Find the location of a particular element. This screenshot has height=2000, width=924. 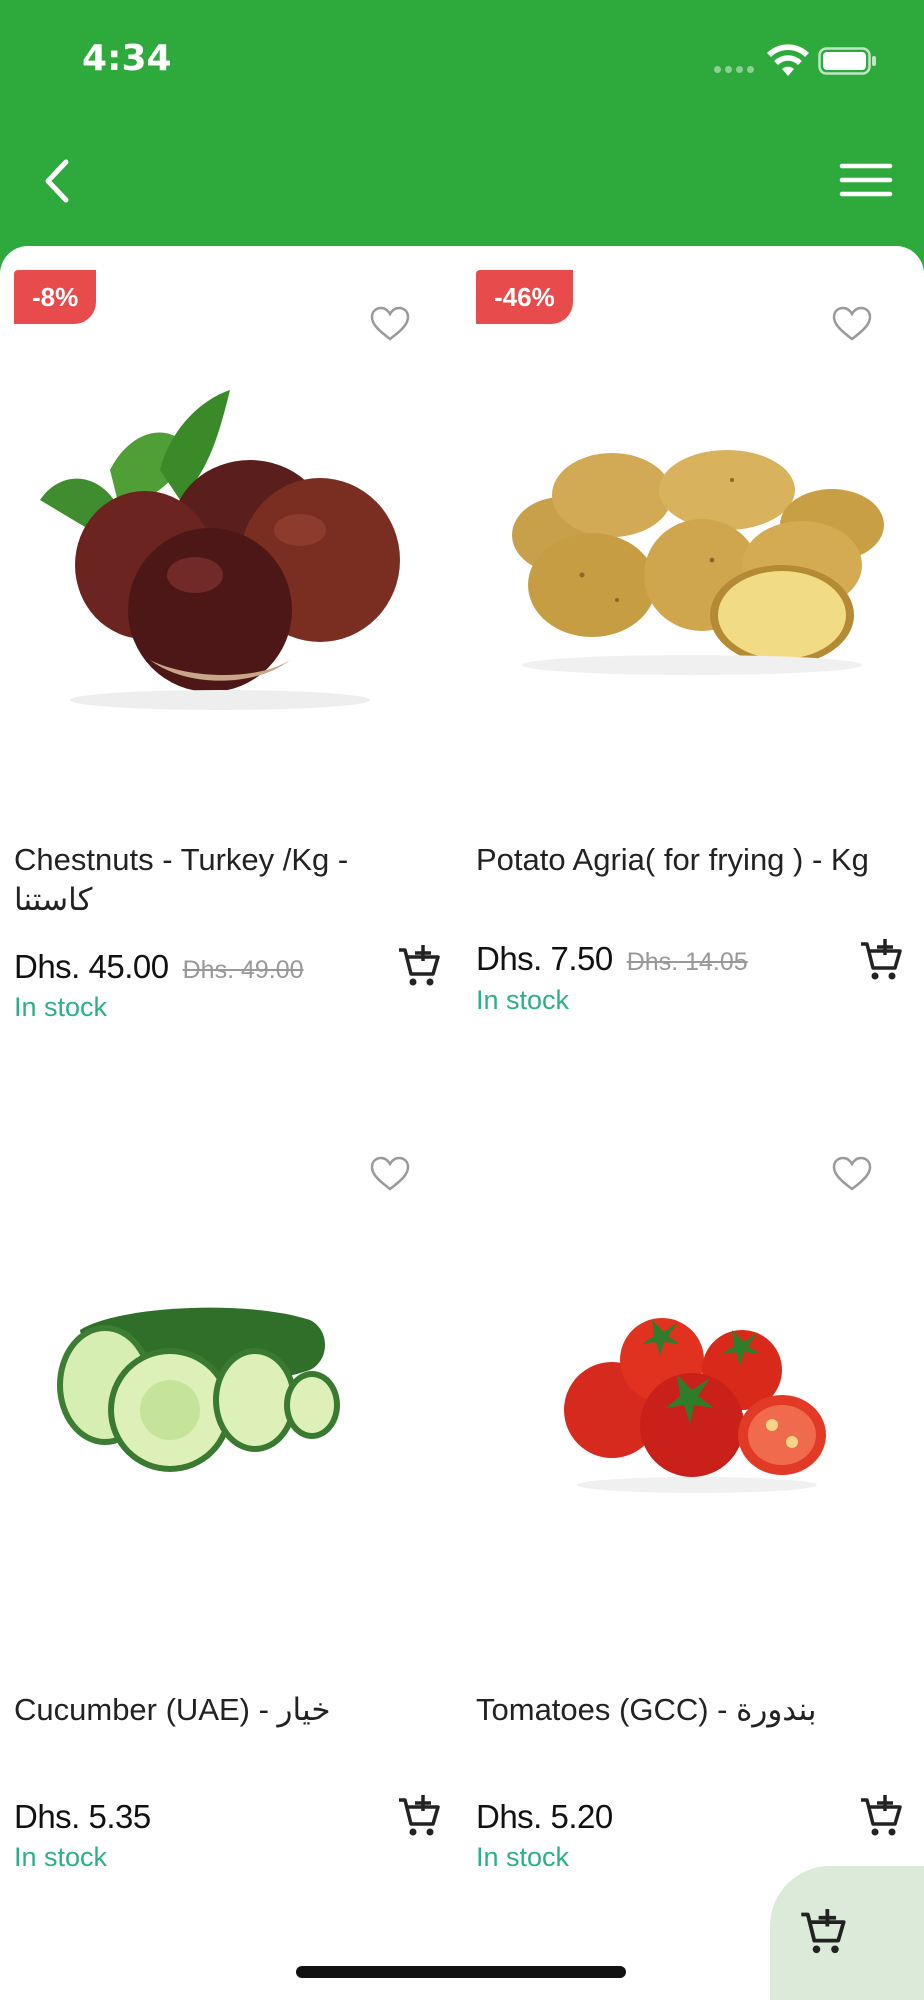

price: Dhs. 5.35 is located at coordinates (82, 1816).